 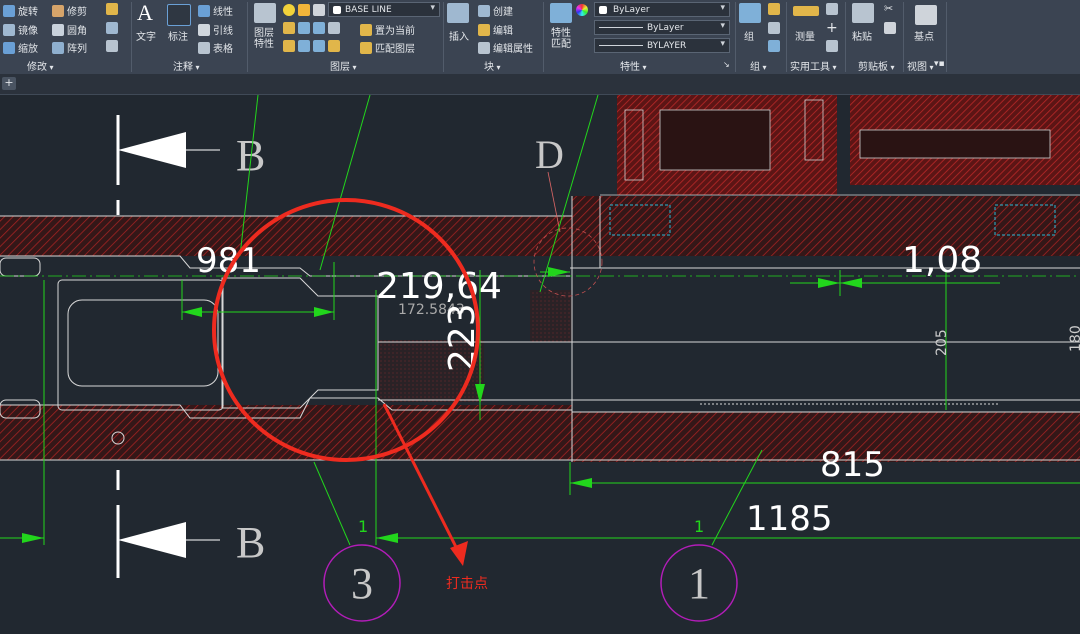 I want to click on table-tool: 表格, so click(x=215, y=47).